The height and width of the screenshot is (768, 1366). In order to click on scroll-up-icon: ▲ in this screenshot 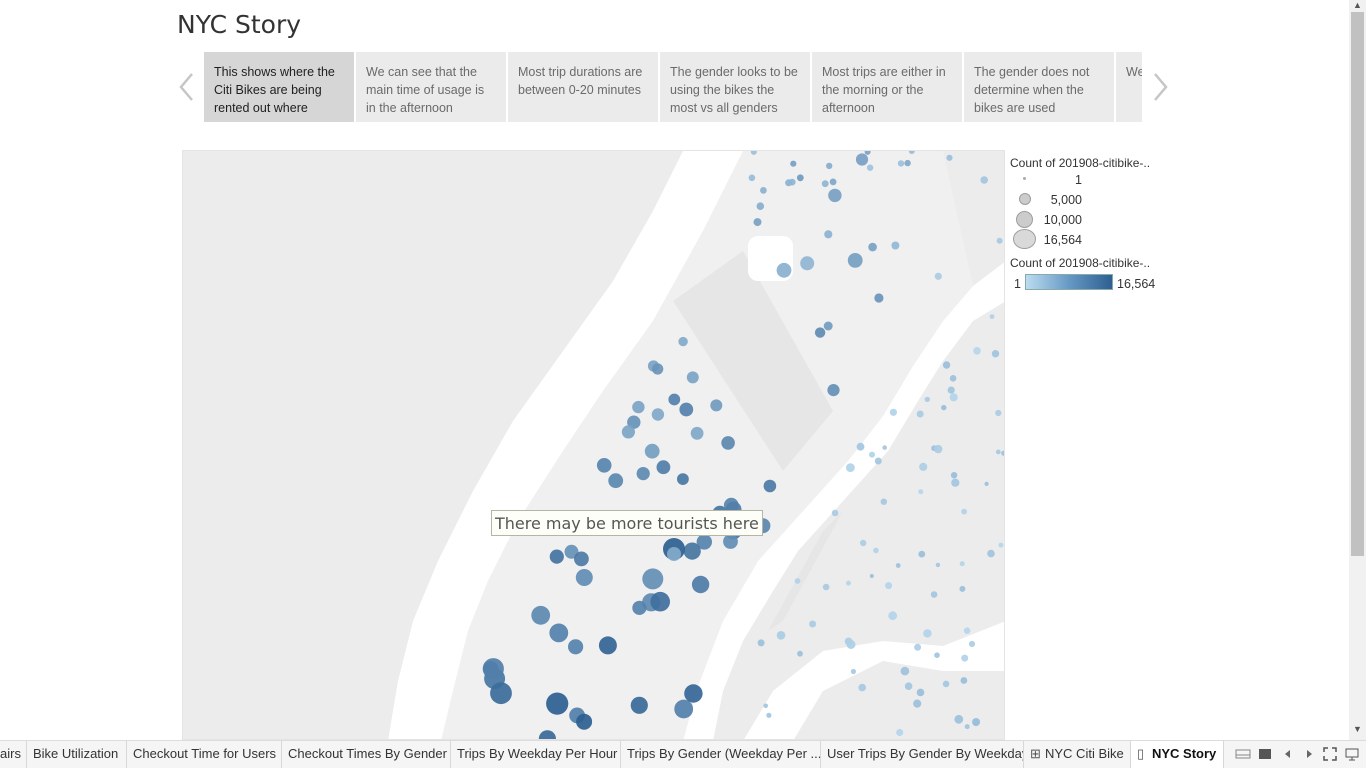, I will do `click(1357, 5)`.